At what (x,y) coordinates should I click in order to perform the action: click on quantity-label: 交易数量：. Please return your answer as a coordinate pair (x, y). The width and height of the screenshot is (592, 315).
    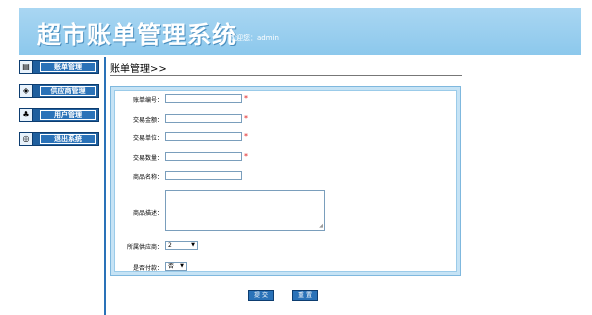
    Looking at the image, I should click on (147, 158).